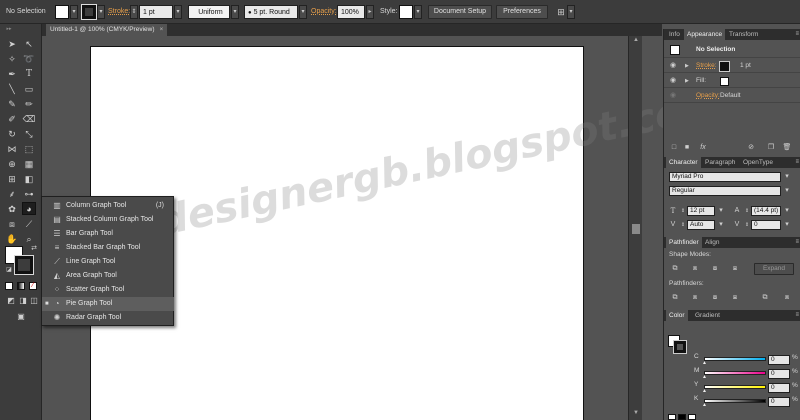  I want to click on opacity-label: Opacity:, so click(324, 12).